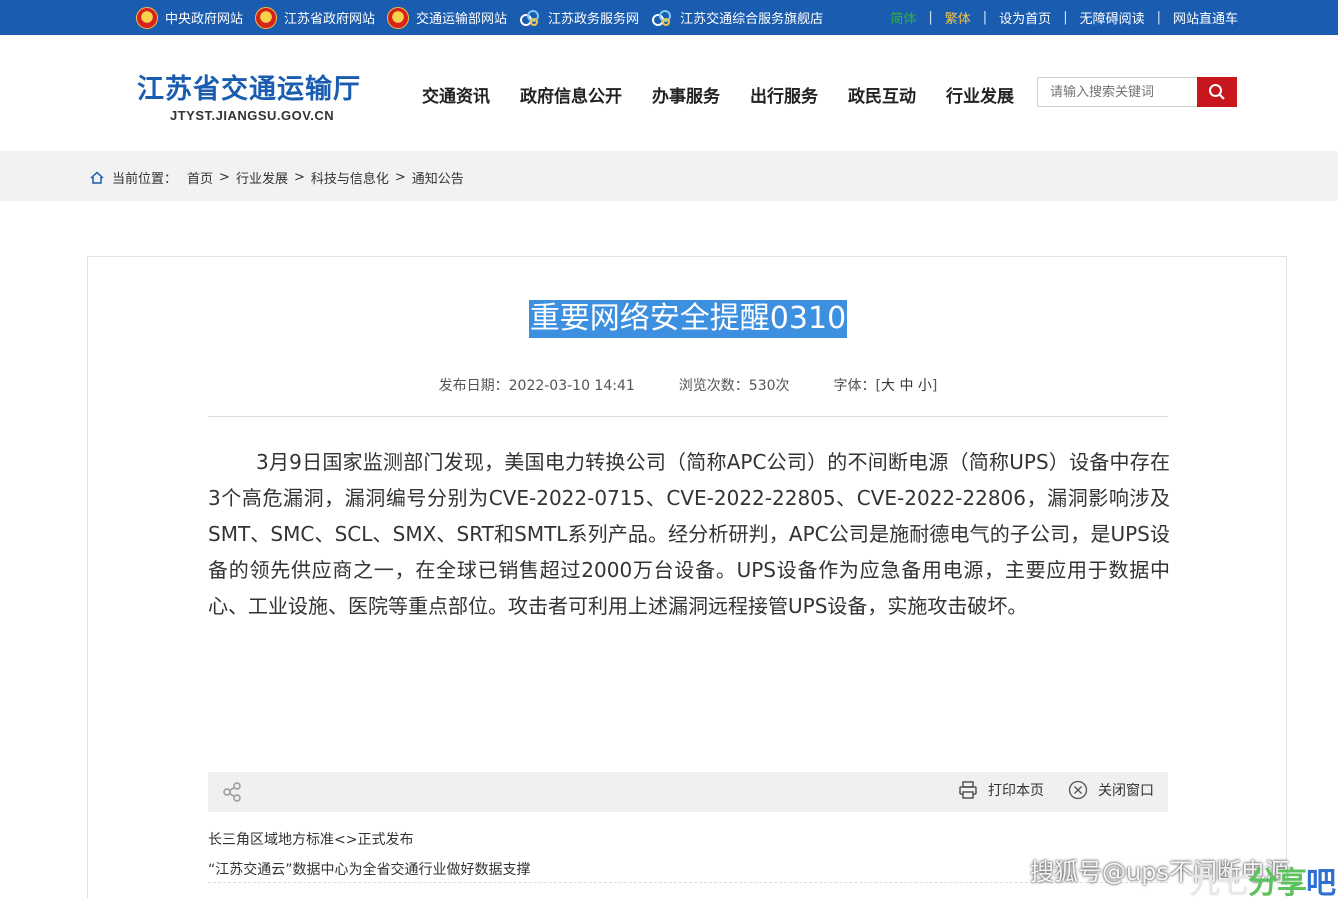 This screenshot has height=898, width=1338. I want to click on share-icon, so click(232, 792).